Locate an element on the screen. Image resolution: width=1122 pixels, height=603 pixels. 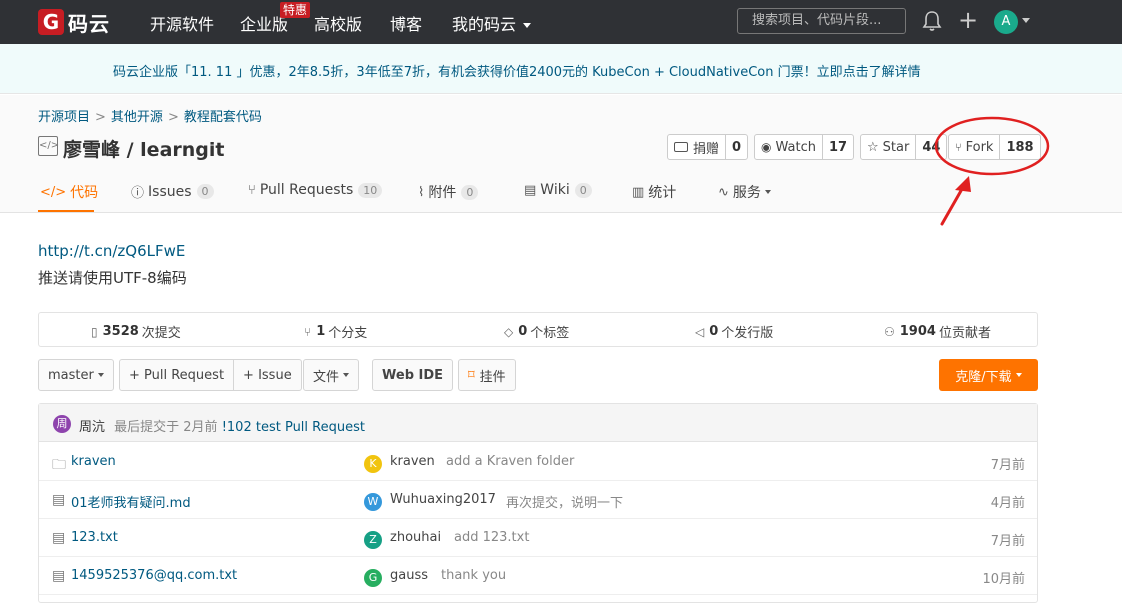
attachments-count: 0 is located at coordinates (470, 192).